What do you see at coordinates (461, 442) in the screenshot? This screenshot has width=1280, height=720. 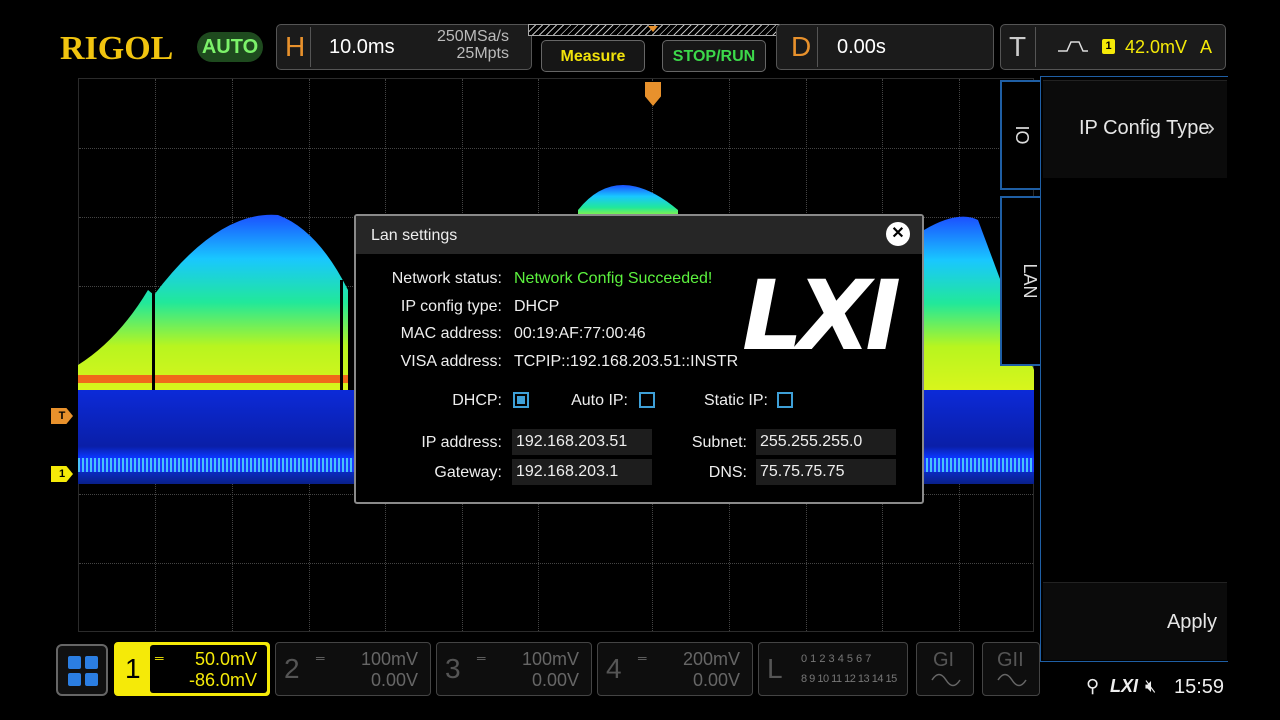 I see `ip-address-label: IP address:` at bounding box center [461, 442].